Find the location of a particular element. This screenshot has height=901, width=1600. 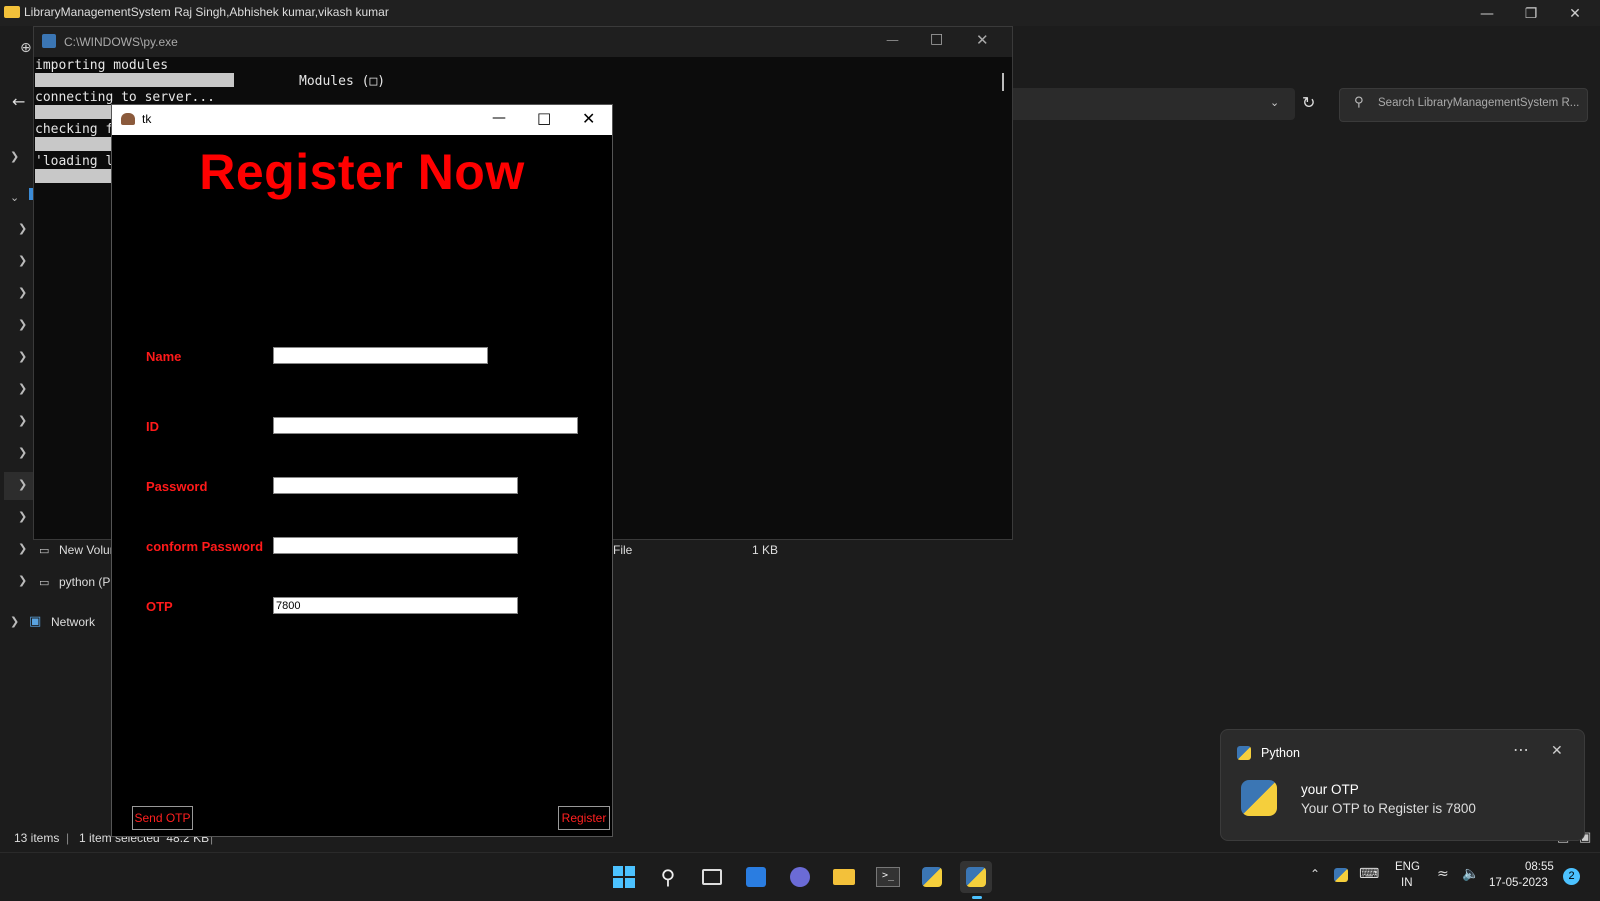

console-title: C:\WINDOWS\py.exe is located at coordinates (121, 42).